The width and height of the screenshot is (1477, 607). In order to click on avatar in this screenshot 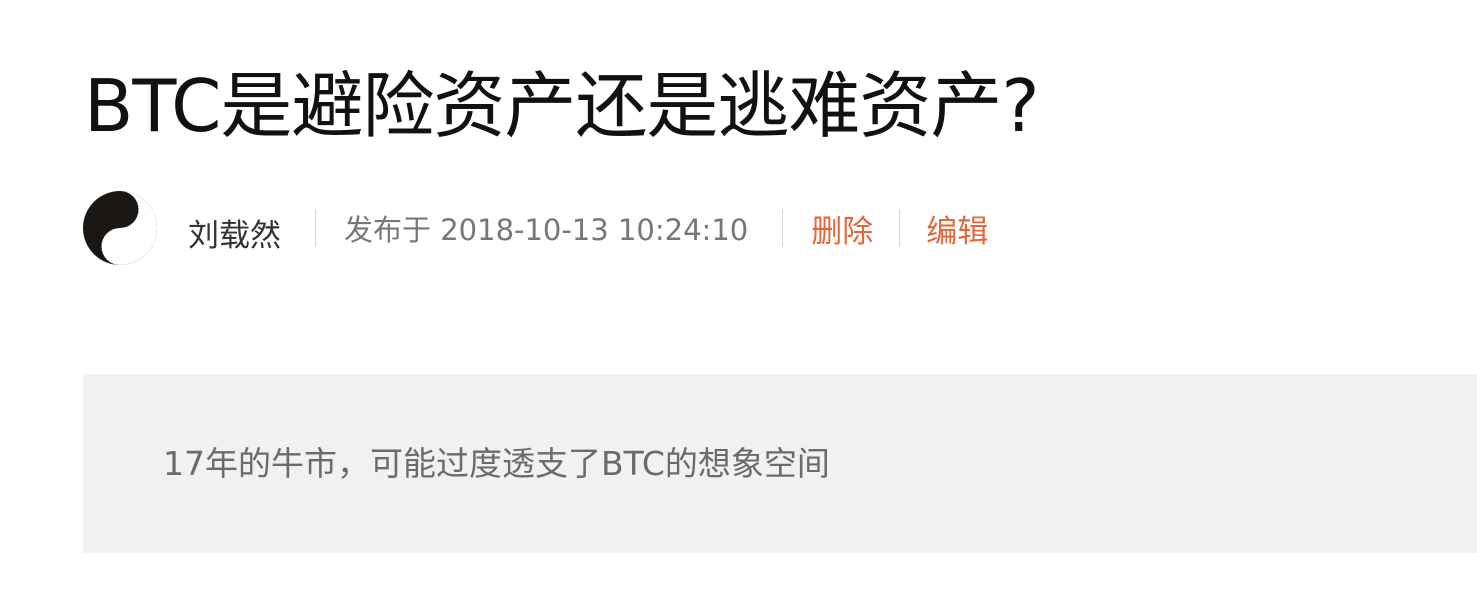, I will do `click(120, 228)`.